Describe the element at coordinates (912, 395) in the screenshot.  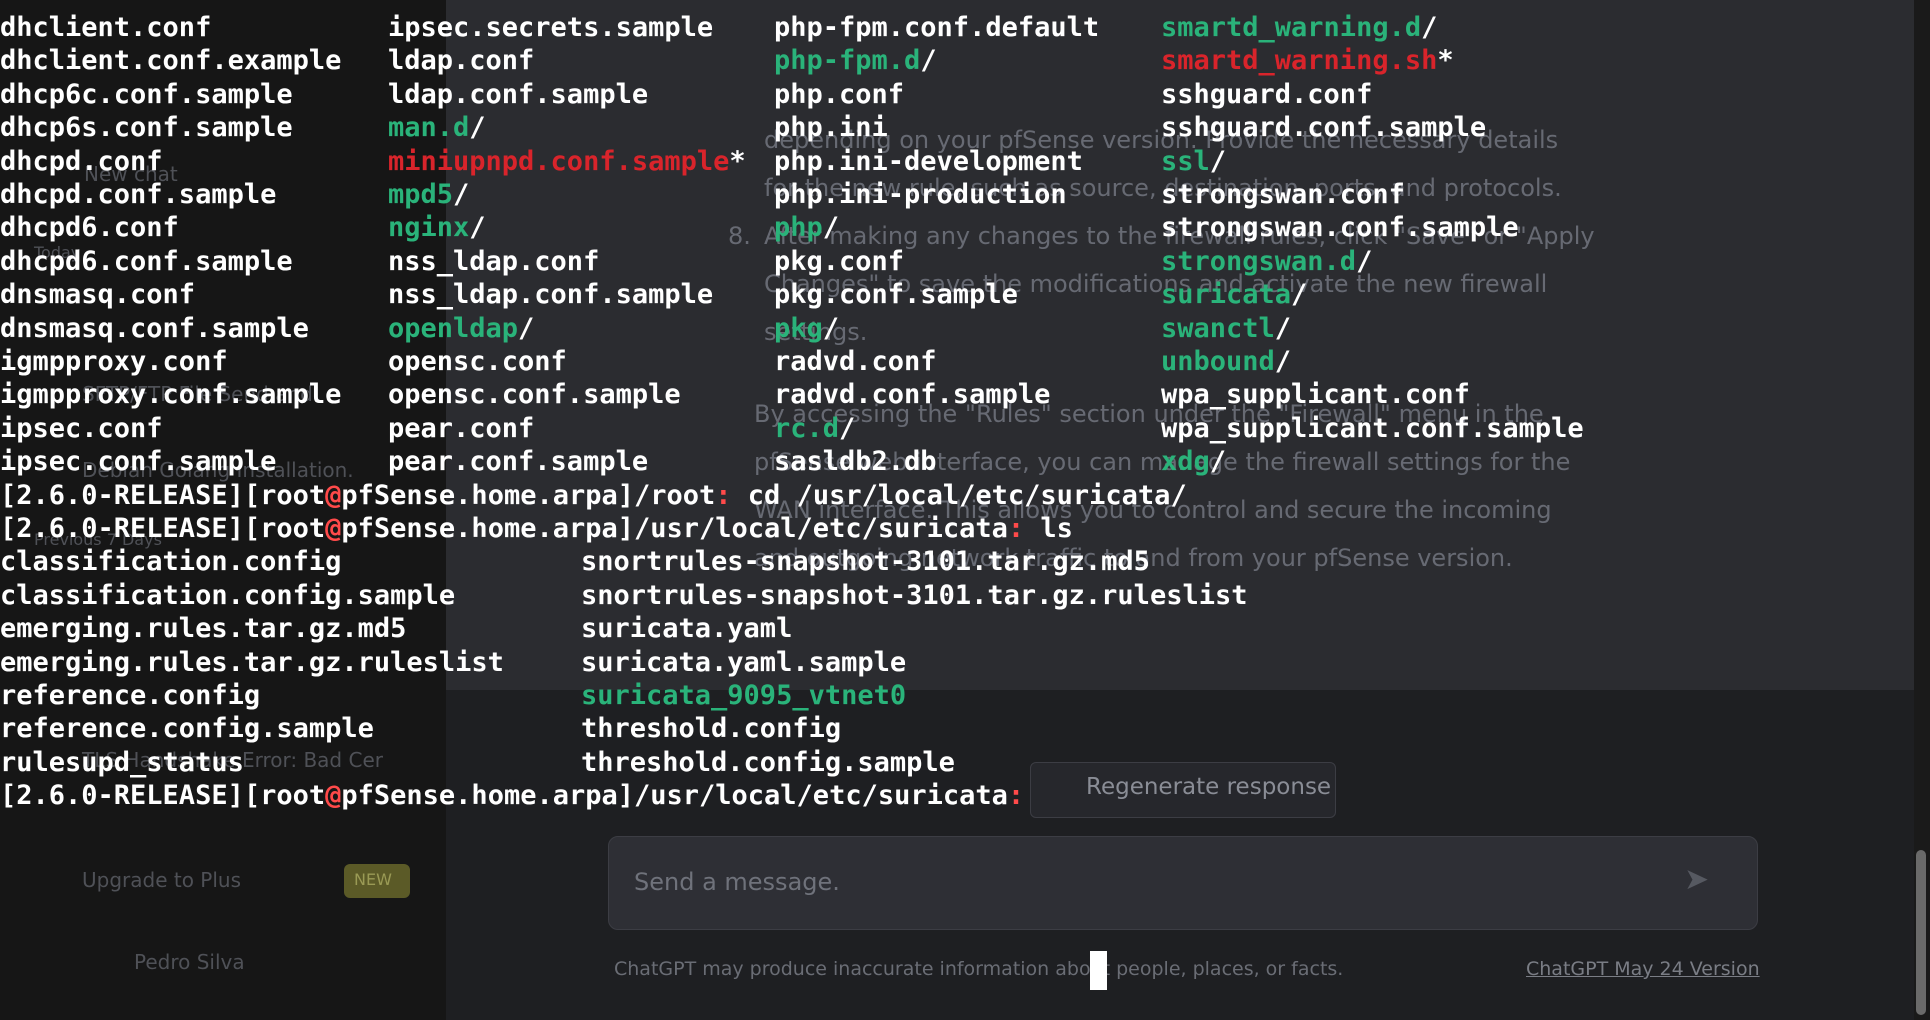
I see `ls-entry-name: radvd.conf.sample` at that location.